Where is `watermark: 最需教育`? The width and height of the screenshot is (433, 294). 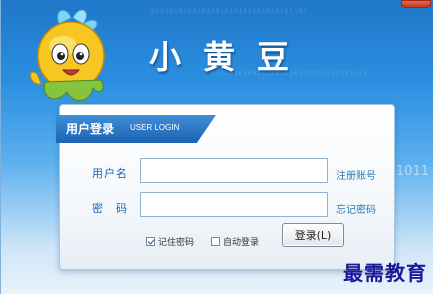
watermark: 最需教育 is located at coordinates (385, 273).